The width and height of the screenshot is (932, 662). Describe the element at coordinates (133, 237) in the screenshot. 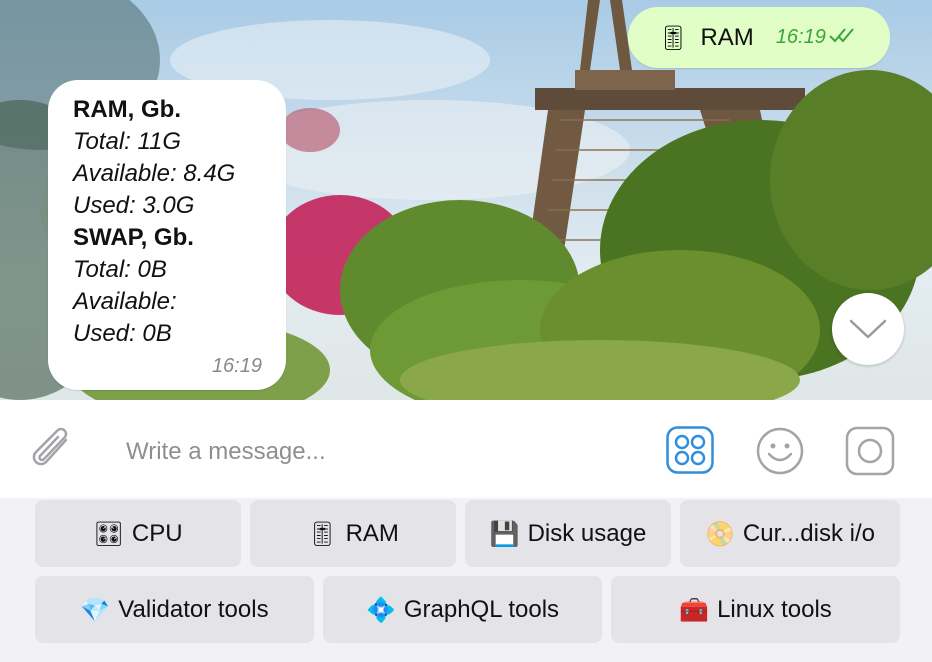

I see `message-line: SWAP, Gb.` at that location.